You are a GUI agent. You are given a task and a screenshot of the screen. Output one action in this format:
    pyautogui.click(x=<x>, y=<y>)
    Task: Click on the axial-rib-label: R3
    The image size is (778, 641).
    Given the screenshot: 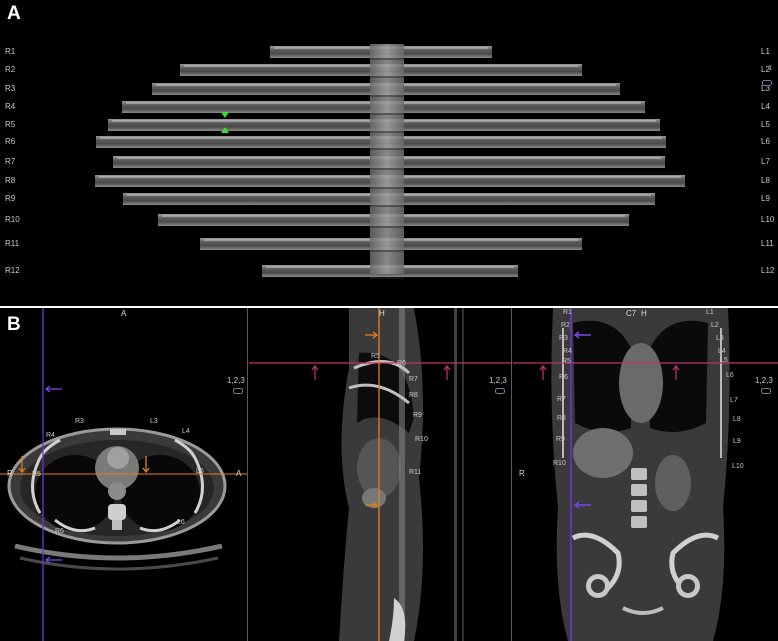 What is the action you would take?
    pyautogui.click(x=79, y=421)
    